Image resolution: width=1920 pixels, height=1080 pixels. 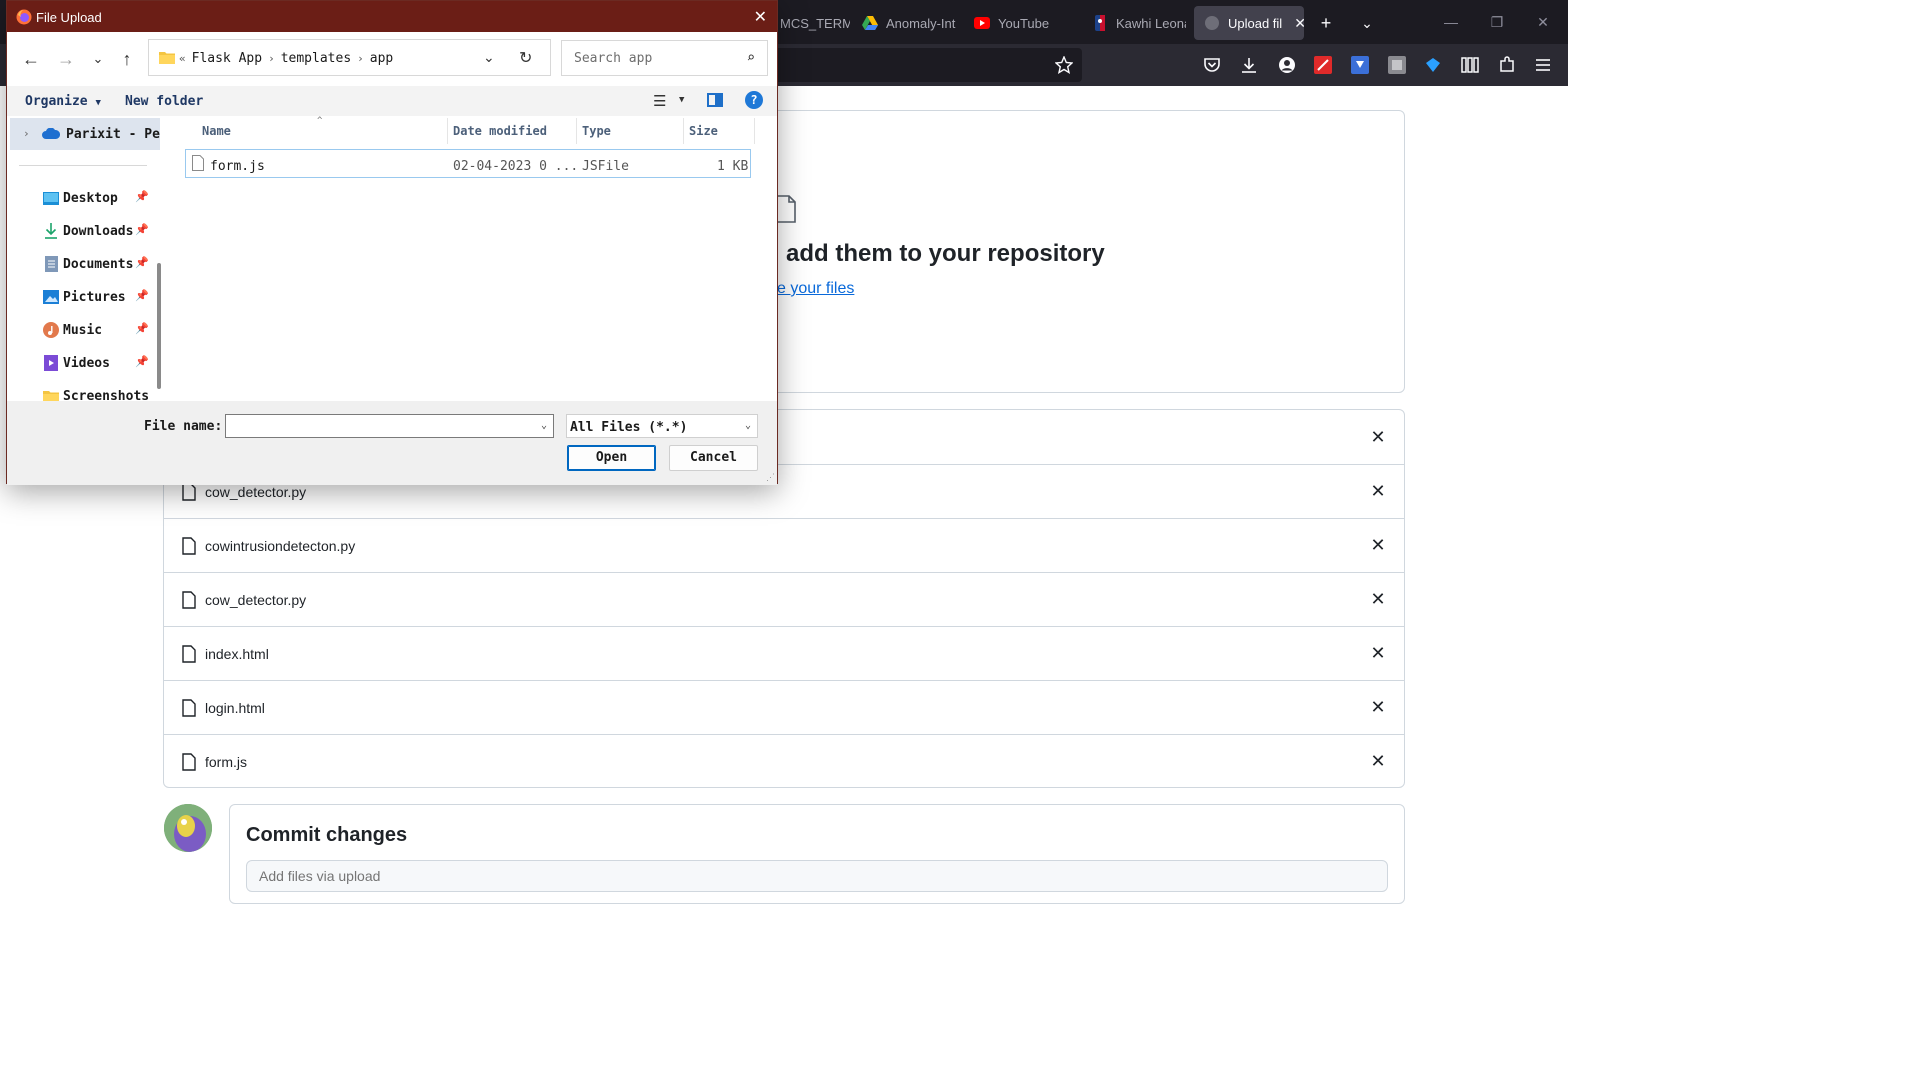 I want to click on search-box: Search app ⌕, so click(x=664, y=58).